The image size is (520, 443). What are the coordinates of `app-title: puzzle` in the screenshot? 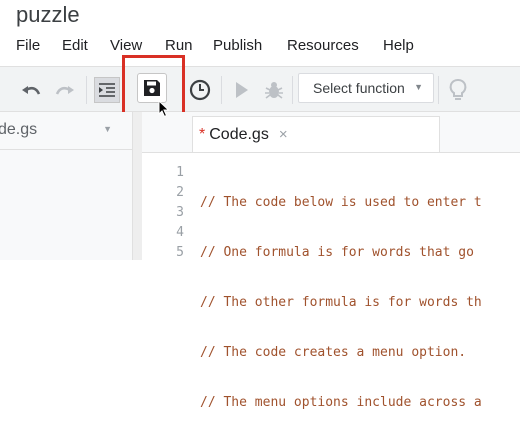 It's located at (48, 14).